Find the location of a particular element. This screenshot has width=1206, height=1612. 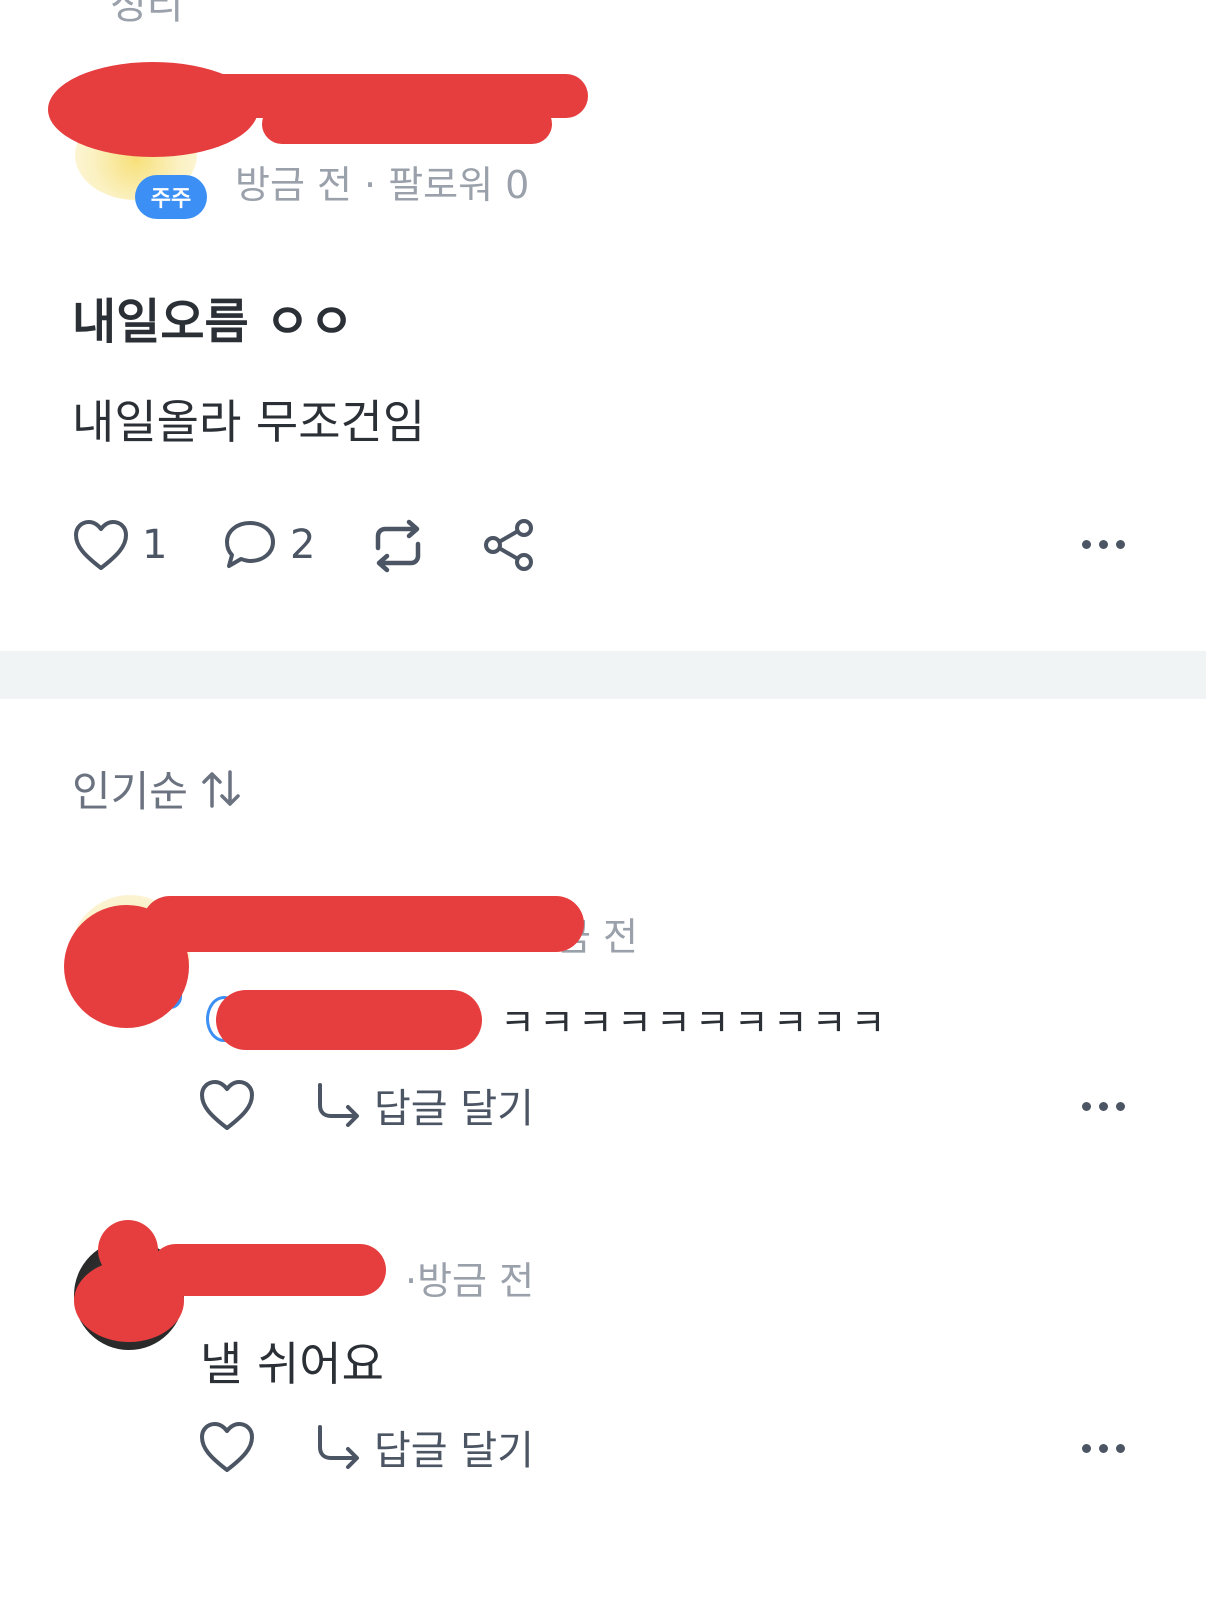

repost-button is located at coordinates (398, 546).